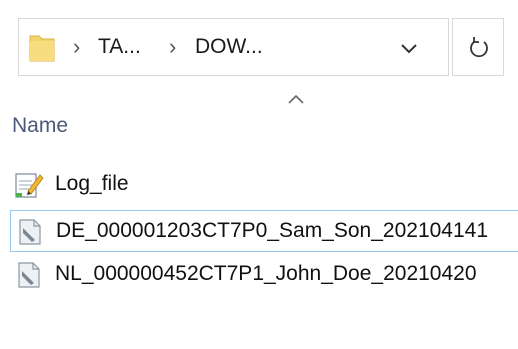 The height and width of the screenshot is (349, 518). Describe the element at coordinates (272, 230) in the screenshot. I see `file-name: DE_000001203CT7P0_Sam_Son_202104141` at that location.